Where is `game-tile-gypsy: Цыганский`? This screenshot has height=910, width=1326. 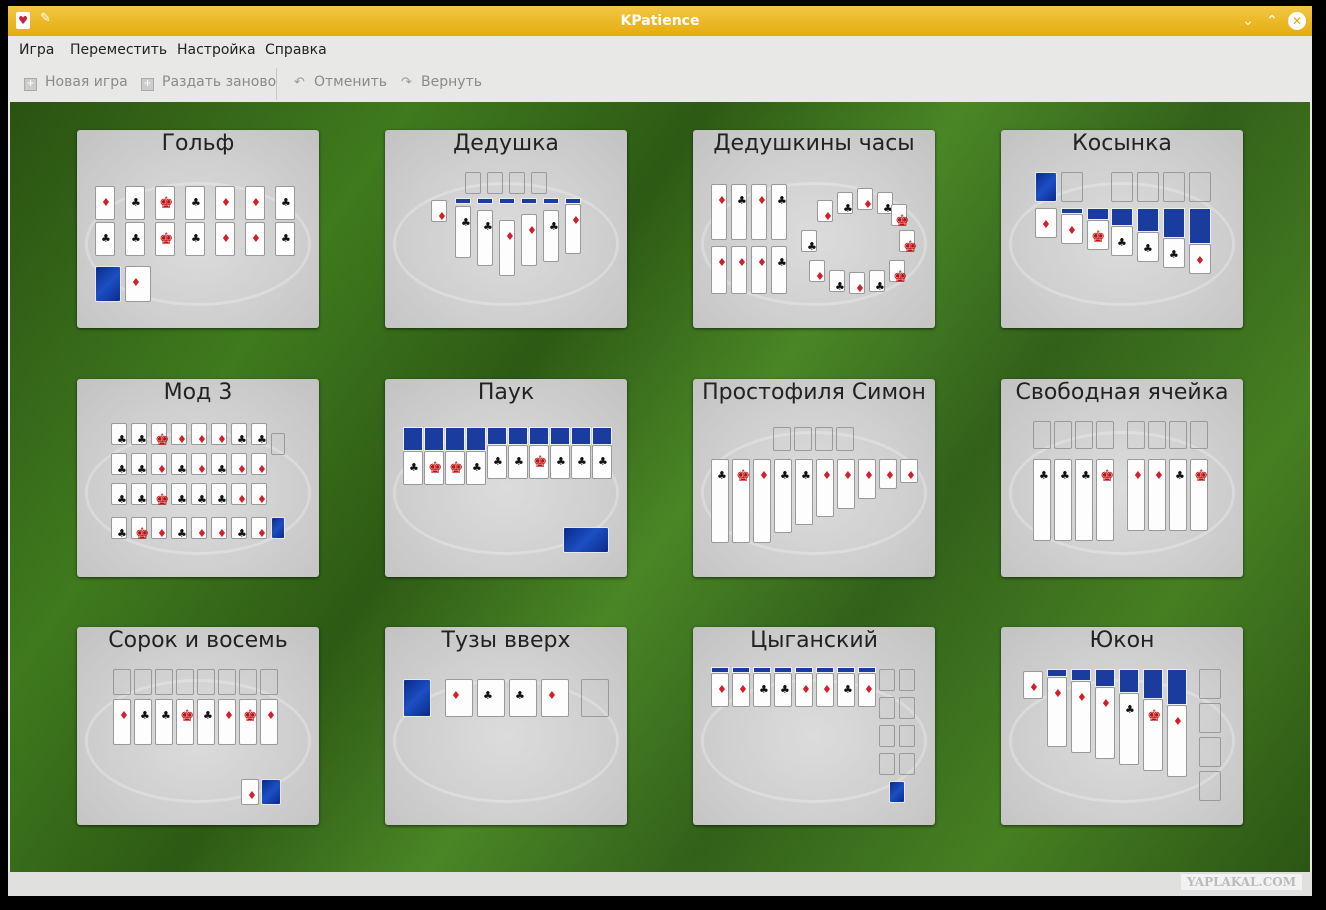
game-tile-gypsy: Цыганский is located at coordinates (814, 726).